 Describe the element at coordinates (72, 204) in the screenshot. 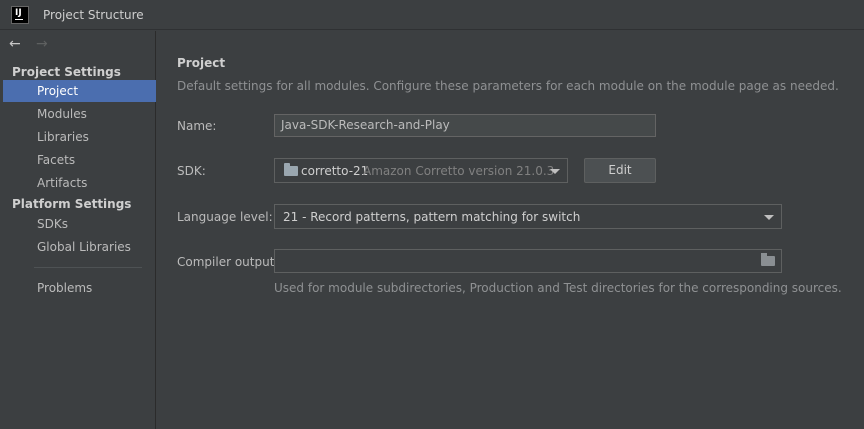

I see `platform-settings-heading: Platform Settings` at that location.